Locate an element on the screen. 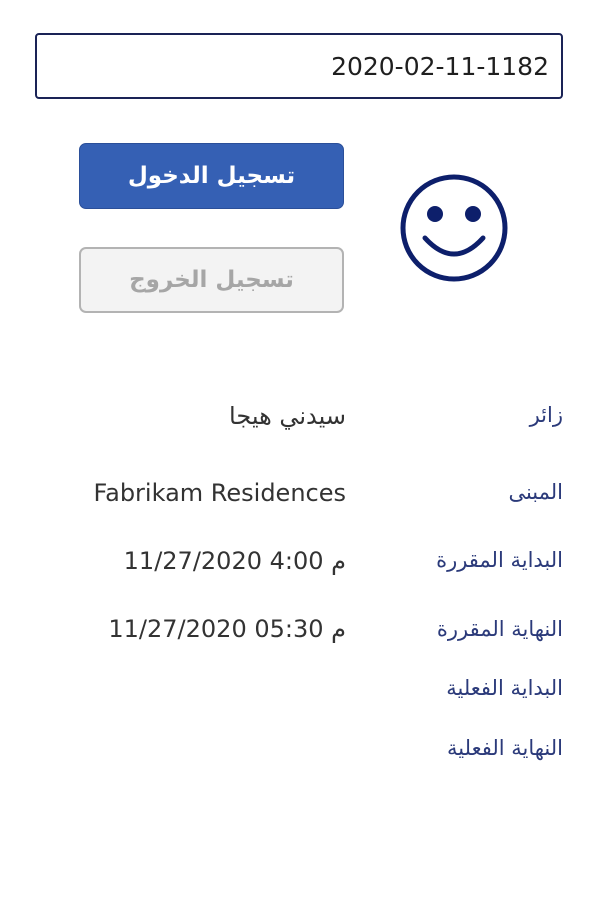  planned-end-value: 11/27/2020 05:30 م is located at coordinates (227, 629).